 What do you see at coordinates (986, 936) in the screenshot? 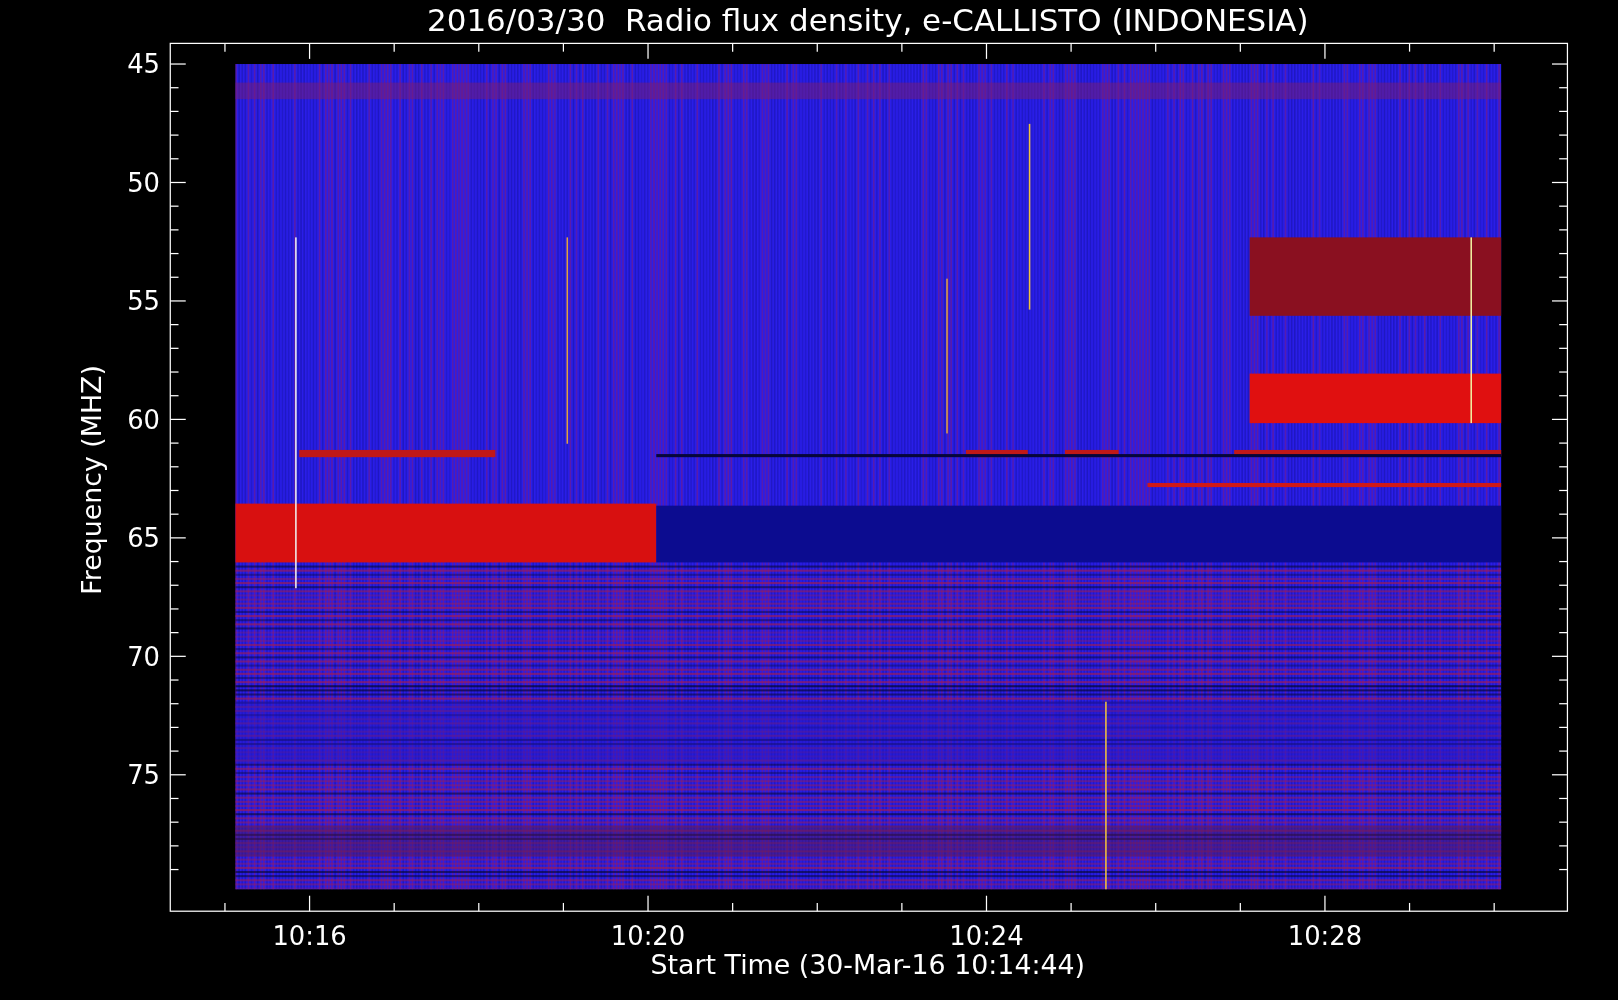
I see `tick-label: 10:24` at bounding box center [986, 936].